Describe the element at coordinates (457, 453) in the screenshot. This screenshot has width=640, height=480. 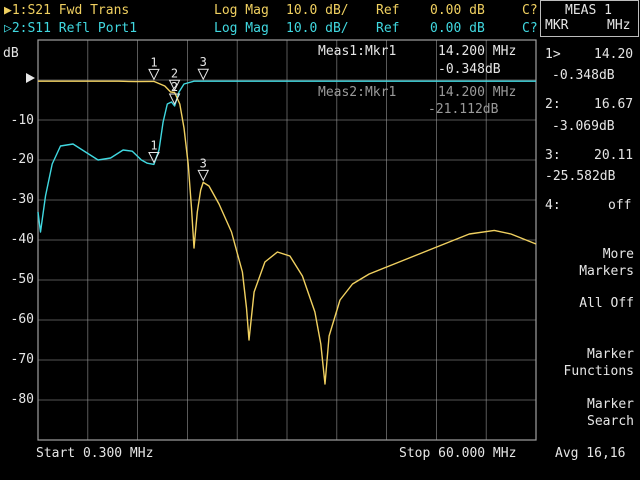
I see `stop-frequency: Stop 60.000 MHz` at that location.